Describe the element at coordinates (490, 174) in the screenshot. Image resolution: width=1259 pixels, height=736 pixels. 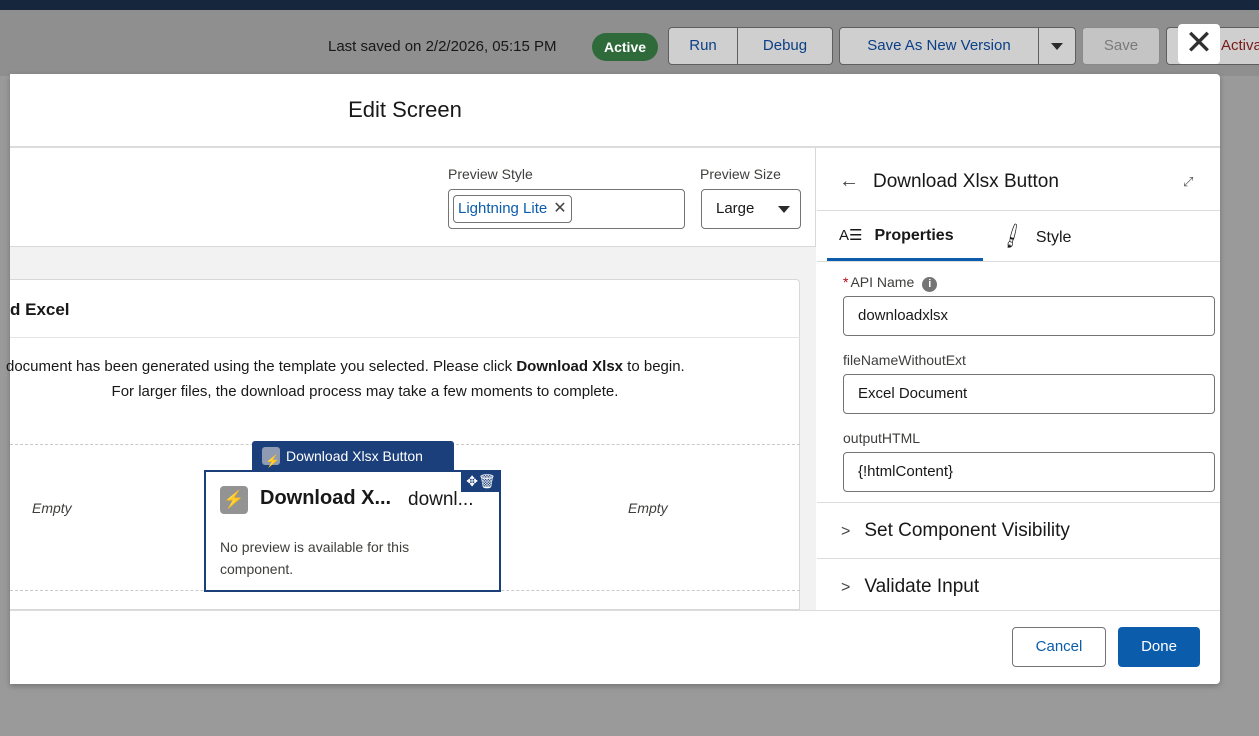
I see `preview-style-label: Preview Style` at that location.